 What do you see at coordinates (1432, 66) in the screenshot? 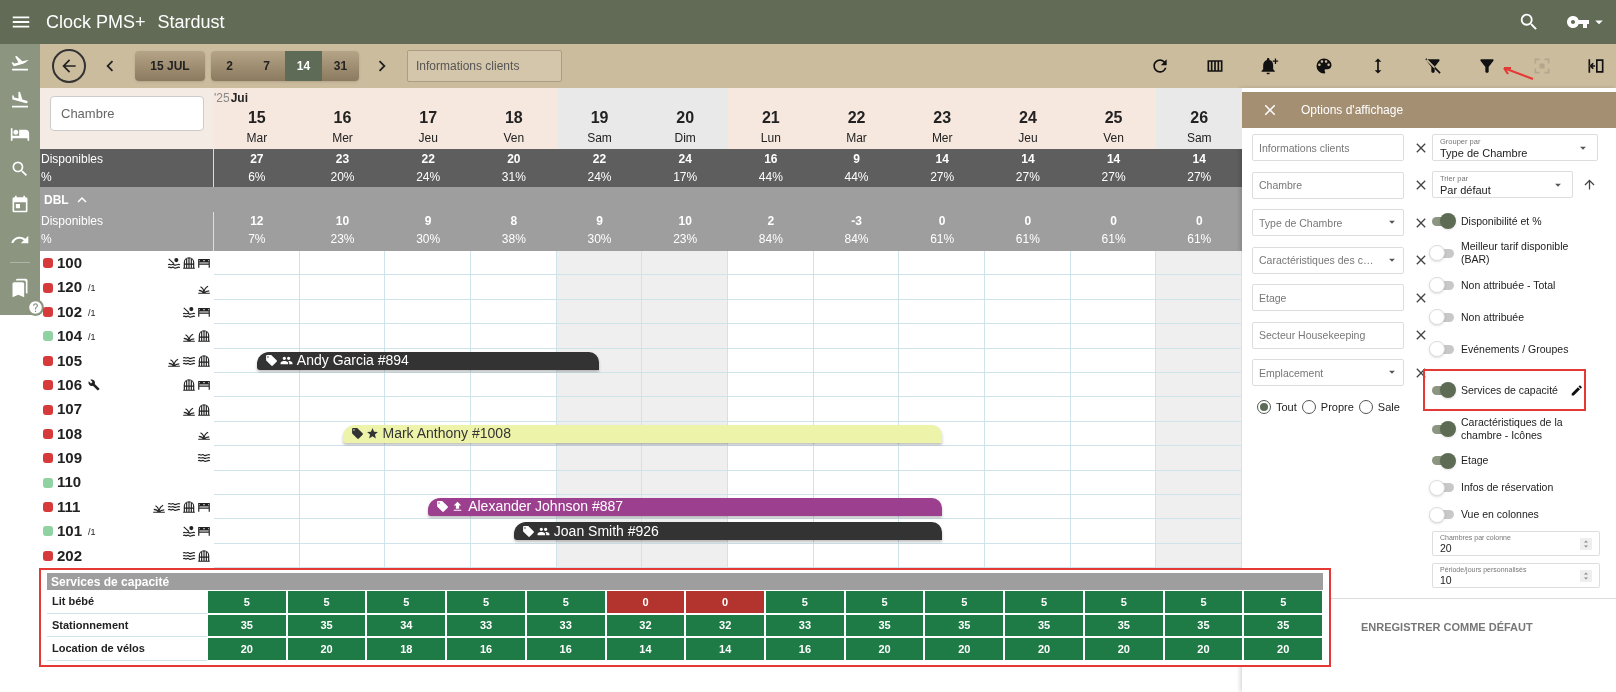
I see `filter-off-icon` at bounding box center [1432, 66].